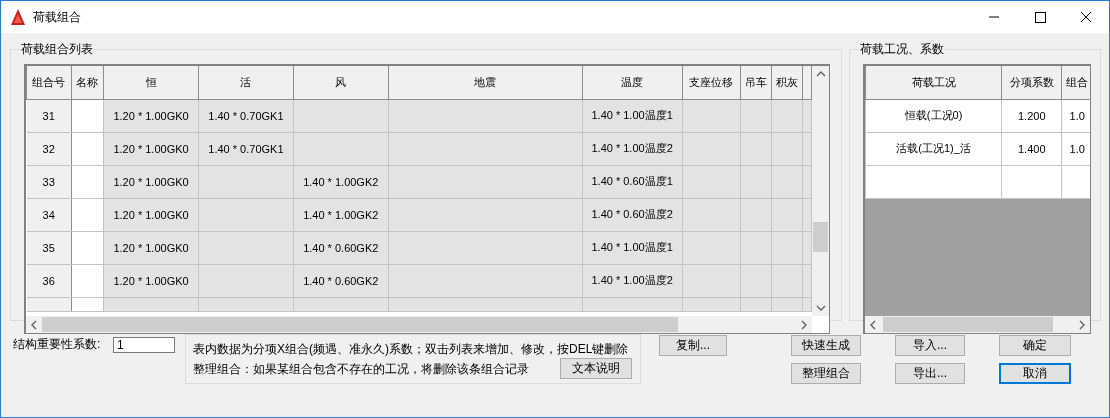 Image resolution: width=1110 pixels, height=418 pixels. Describe the element at coordinates (632, 82) in the screenshot. I see `column-header: 温度` at that location.